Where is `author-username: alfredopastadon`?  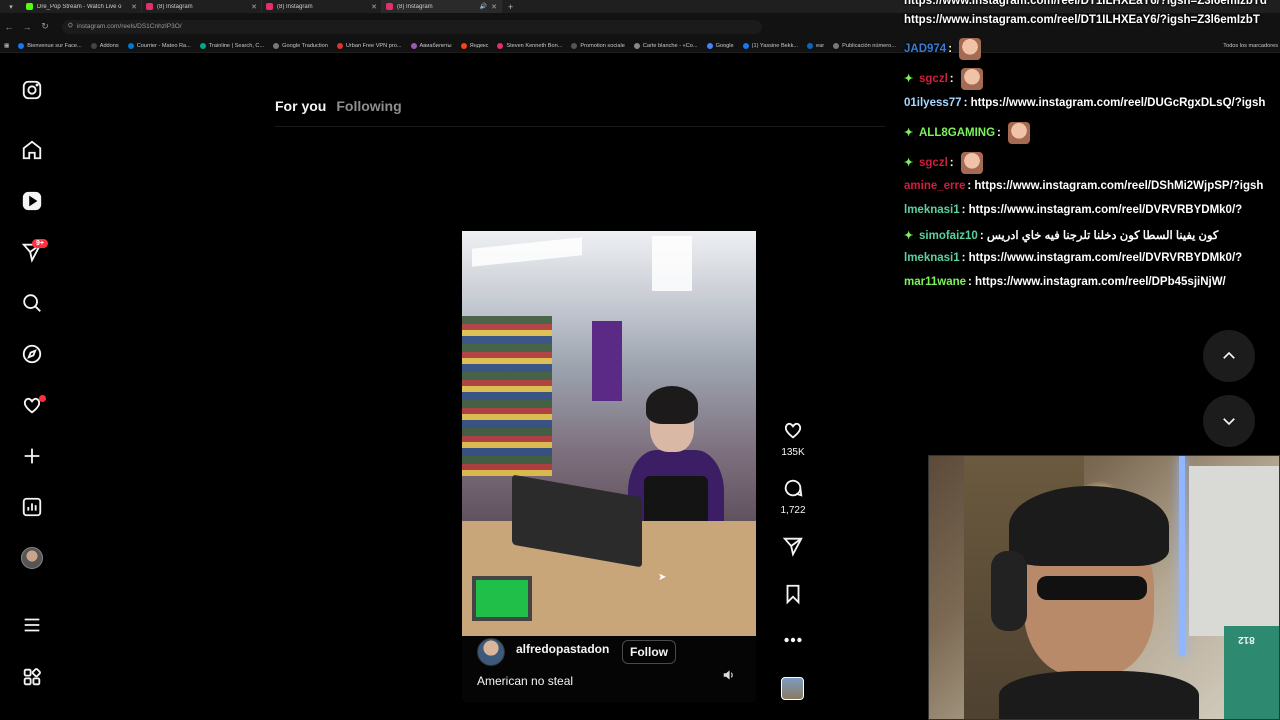
author-username: alfredopastadon is located at coordinates (562, 649).